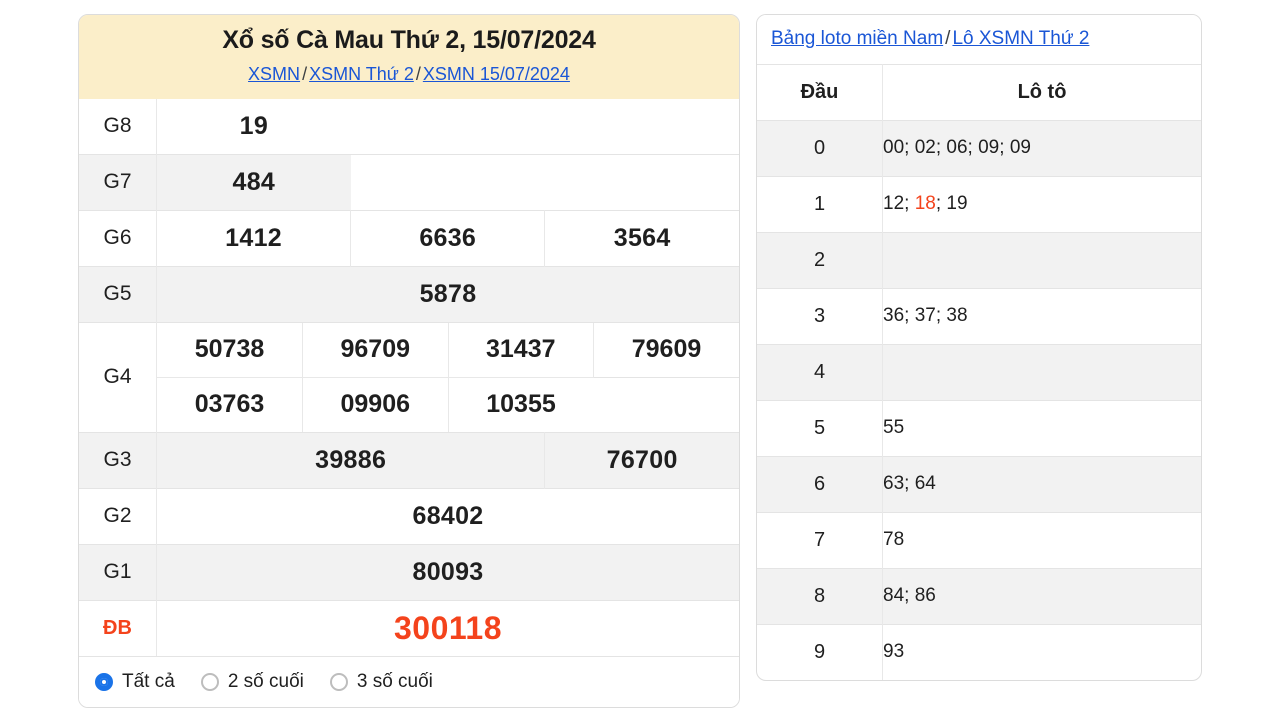  Describe the element at coordinates (894, 204) in the screenshot. I see `loto-number: 12` at that location.